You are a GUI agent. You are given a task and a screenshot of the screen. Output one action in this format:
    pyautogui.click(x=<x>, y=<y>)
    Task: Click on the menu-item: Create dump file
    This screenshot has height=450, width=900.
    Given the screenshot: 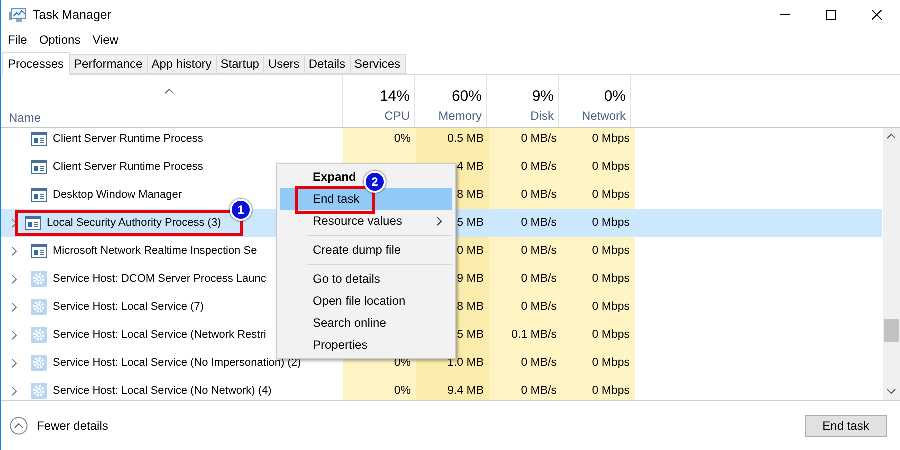 What is the action you would take?
    pyautogui.click(x=343, y=250)
    